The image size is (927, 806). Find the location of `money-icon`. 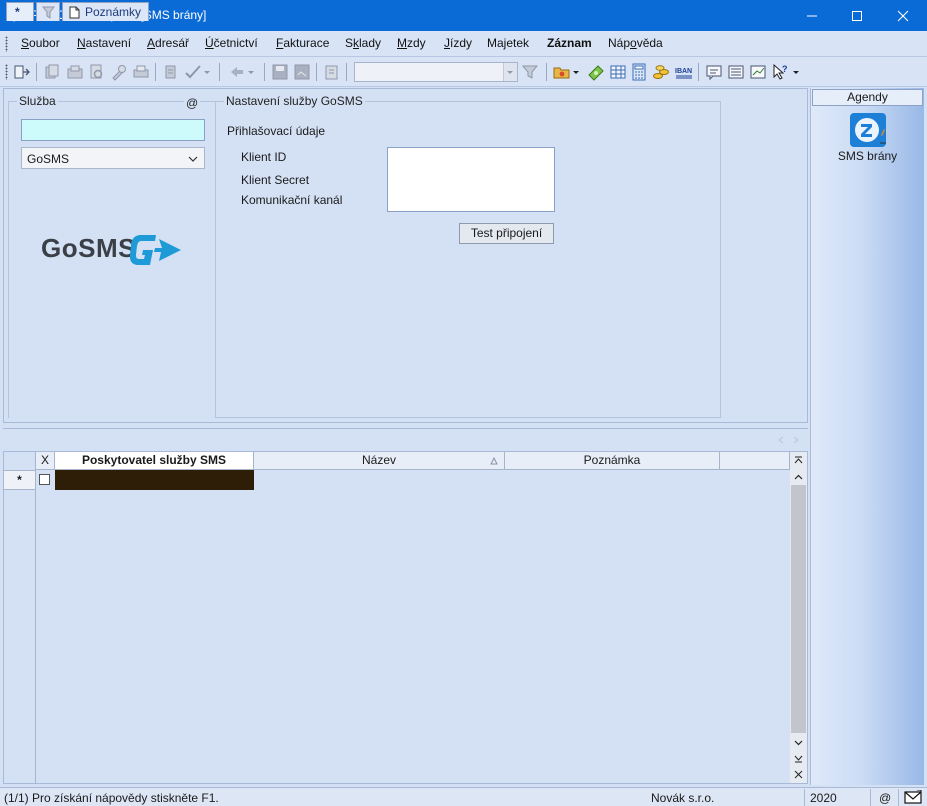

money-icon is located at coordinates (596, 72).